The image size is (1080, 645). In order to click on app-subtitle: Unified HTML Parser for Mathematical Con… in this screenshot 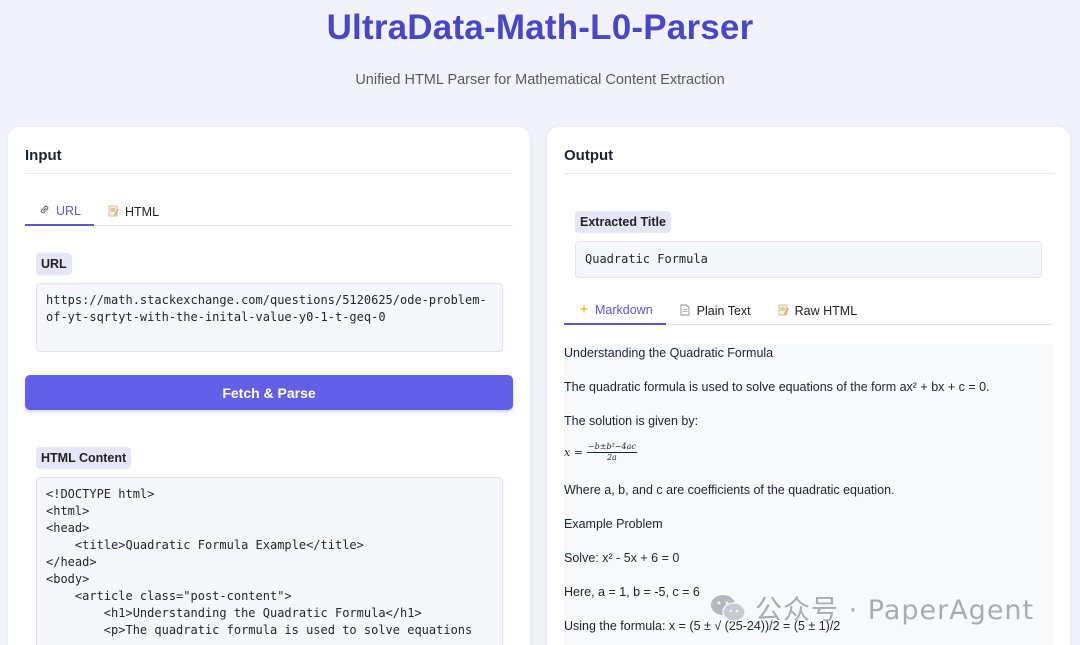, I will do `click(540, 80)`.